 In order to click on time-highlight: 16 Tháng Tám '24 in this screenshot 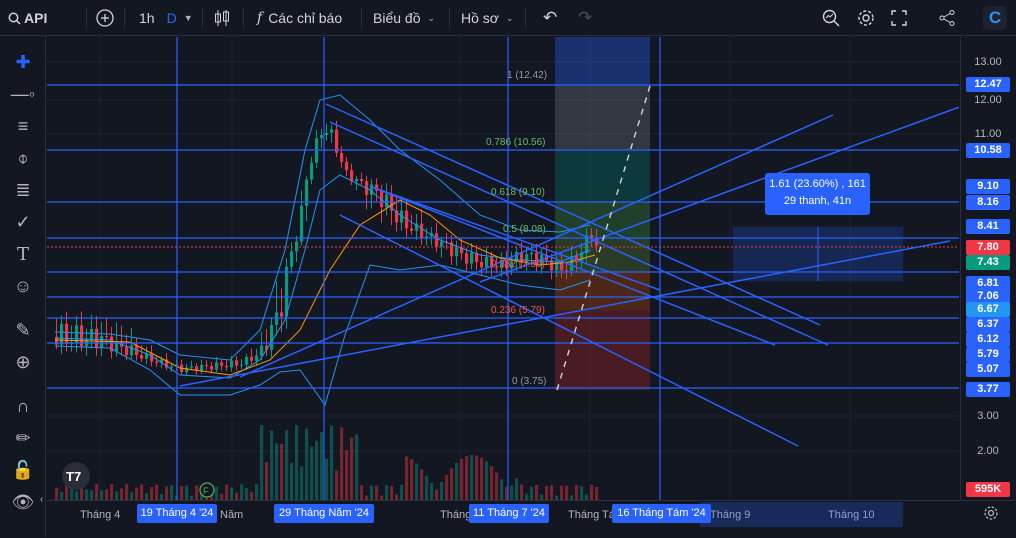, I will do `click(661, 513)`.